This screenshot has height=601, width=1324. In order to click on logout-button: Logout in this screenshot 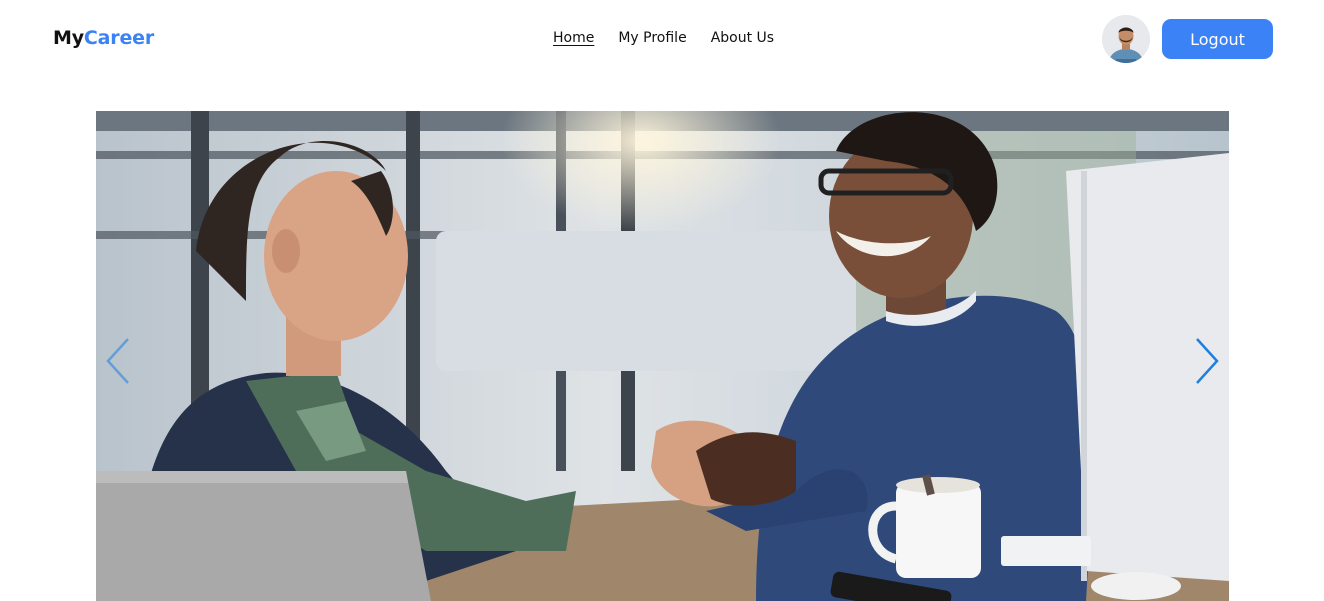, I will do `click(1217, 39)`.